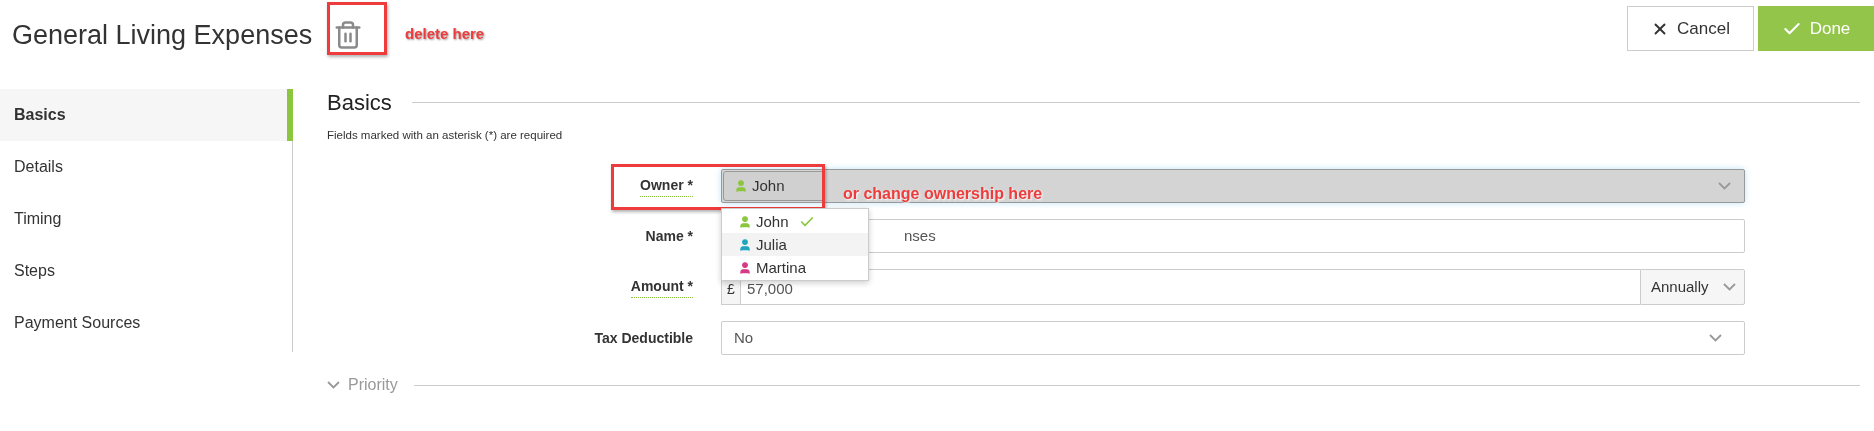  Describe the element at coordinates (669, 236) in the screenshot. I see `field-label: Name *` at that location.